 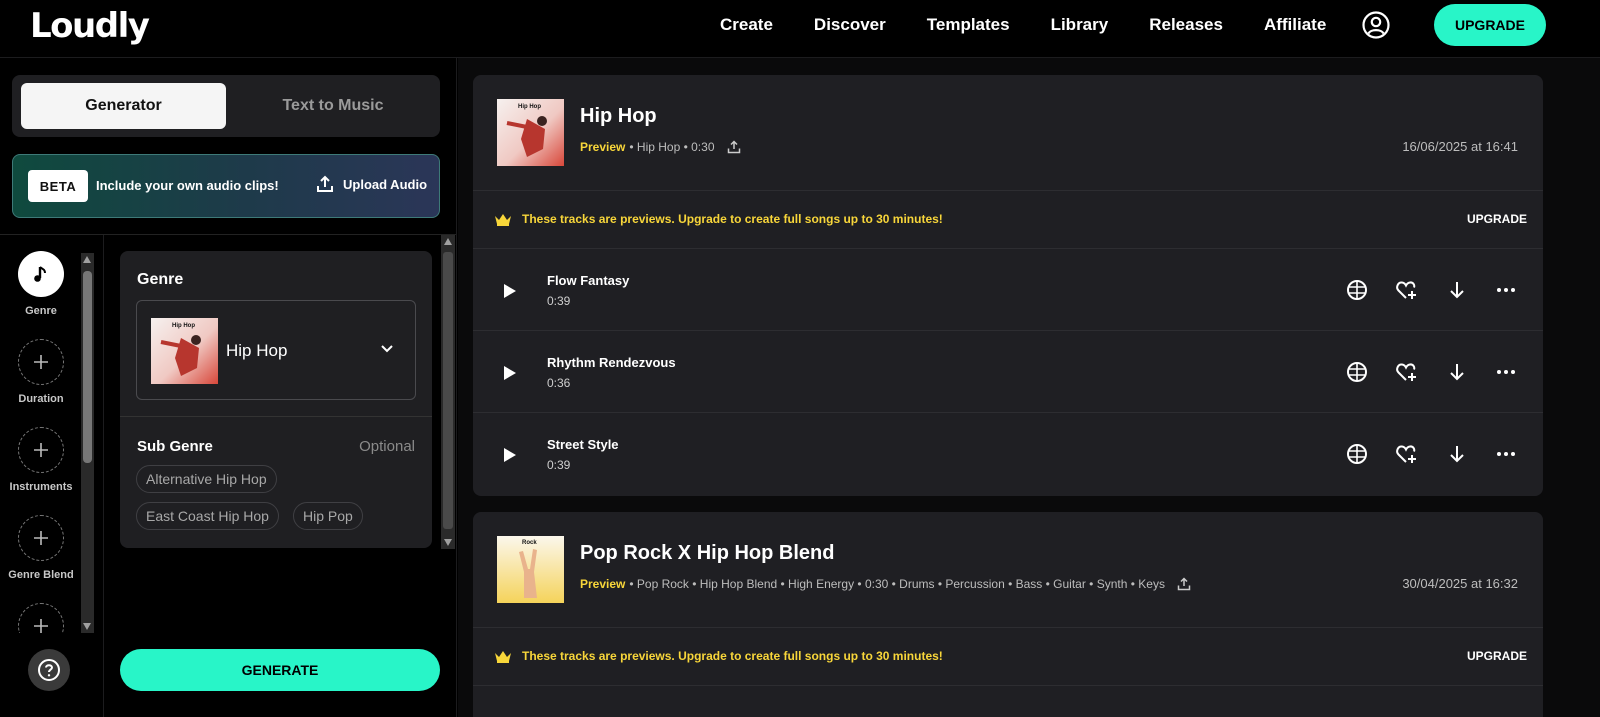 I want to click on upload-audio-button: Upload Audio, so click(x=371, y=184).